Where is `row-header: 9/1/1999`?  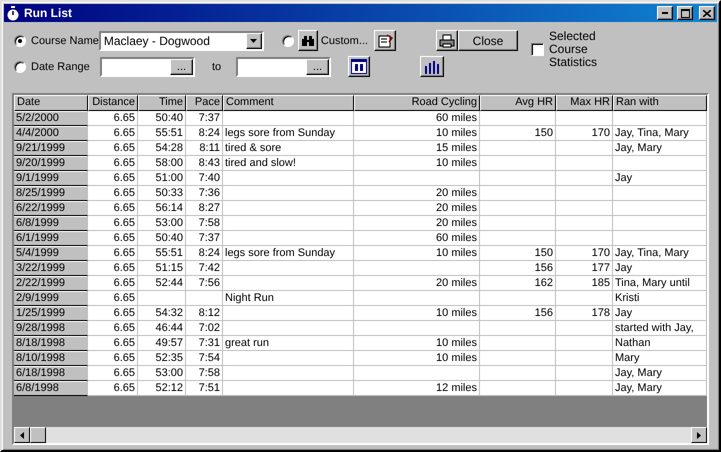 row-header: 9/1/1999 is located at coordinates (51, 178).